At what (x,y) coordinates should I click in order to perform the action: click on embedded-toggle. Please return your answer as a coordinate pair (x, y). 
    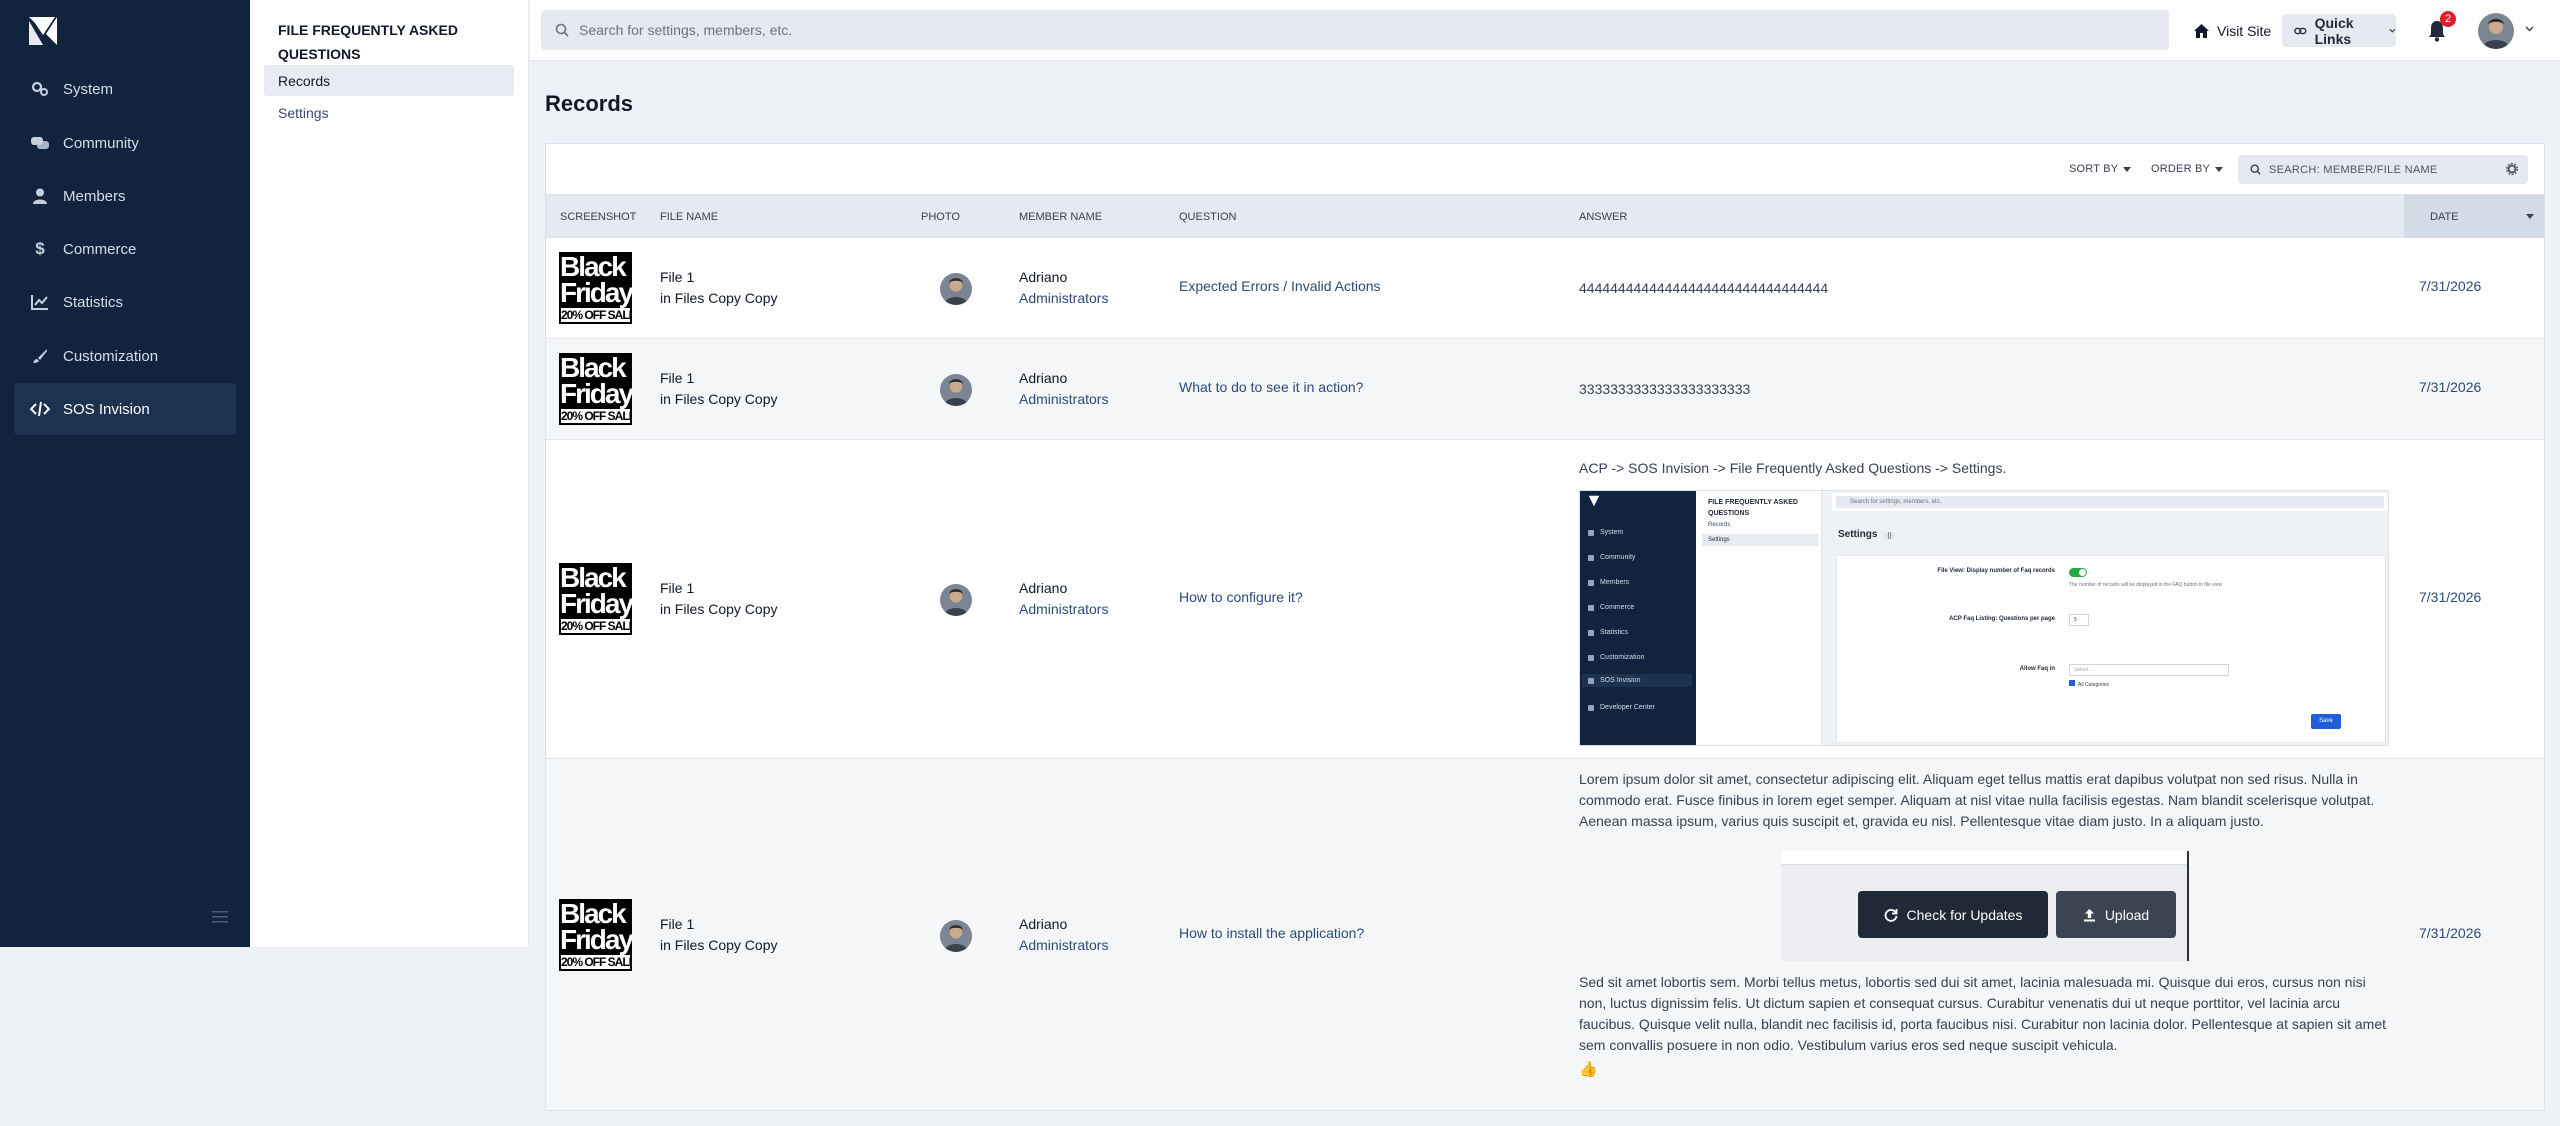
    Looking at the image, I should click on (2078, 572).